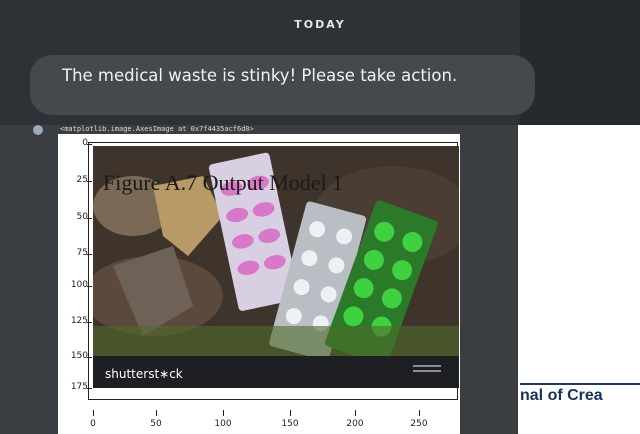 This screenshot has height=434, width=640. What do you see at coordinates (419, 419) in the screenshot?
I see `x-tick-label: 250` at bounding box center [419, 419].